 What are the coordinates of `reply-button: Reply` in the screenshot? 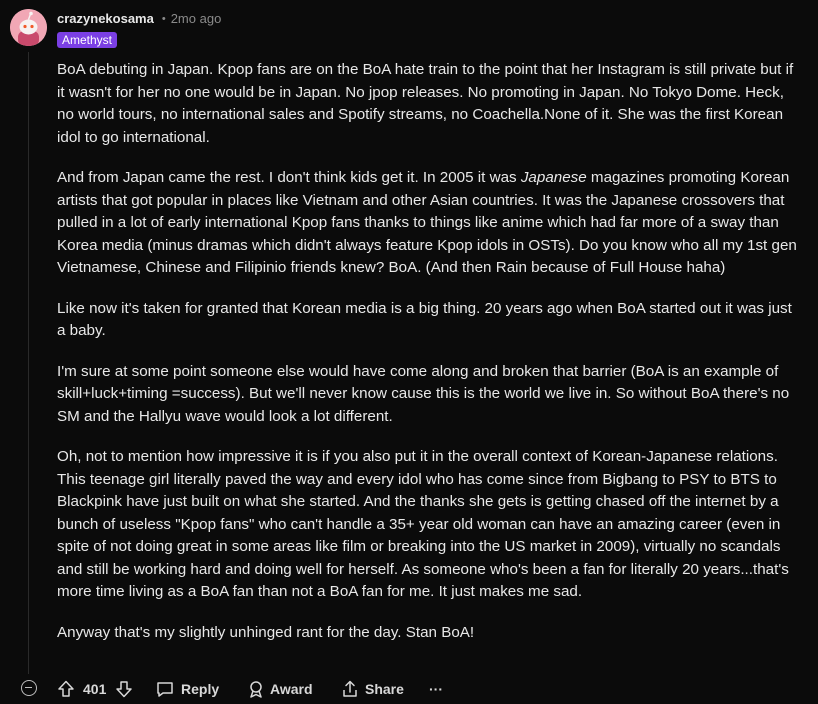 It's located at (187, 689).